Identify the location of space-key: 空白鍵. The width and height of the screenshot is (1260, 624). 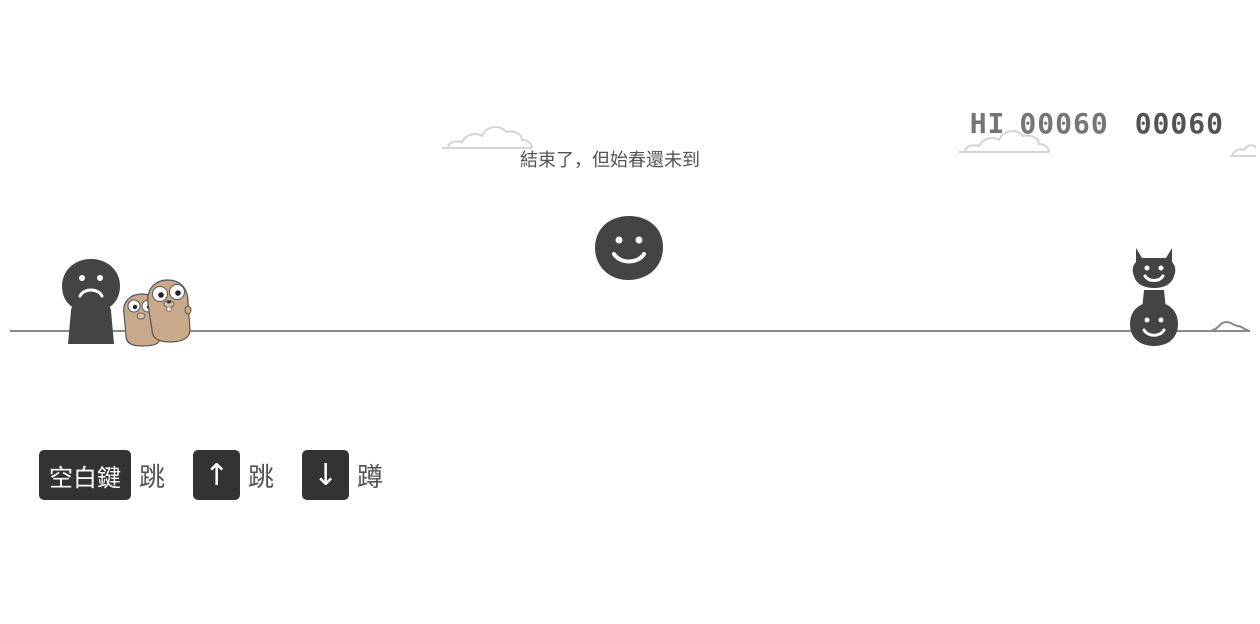
(85, 475).